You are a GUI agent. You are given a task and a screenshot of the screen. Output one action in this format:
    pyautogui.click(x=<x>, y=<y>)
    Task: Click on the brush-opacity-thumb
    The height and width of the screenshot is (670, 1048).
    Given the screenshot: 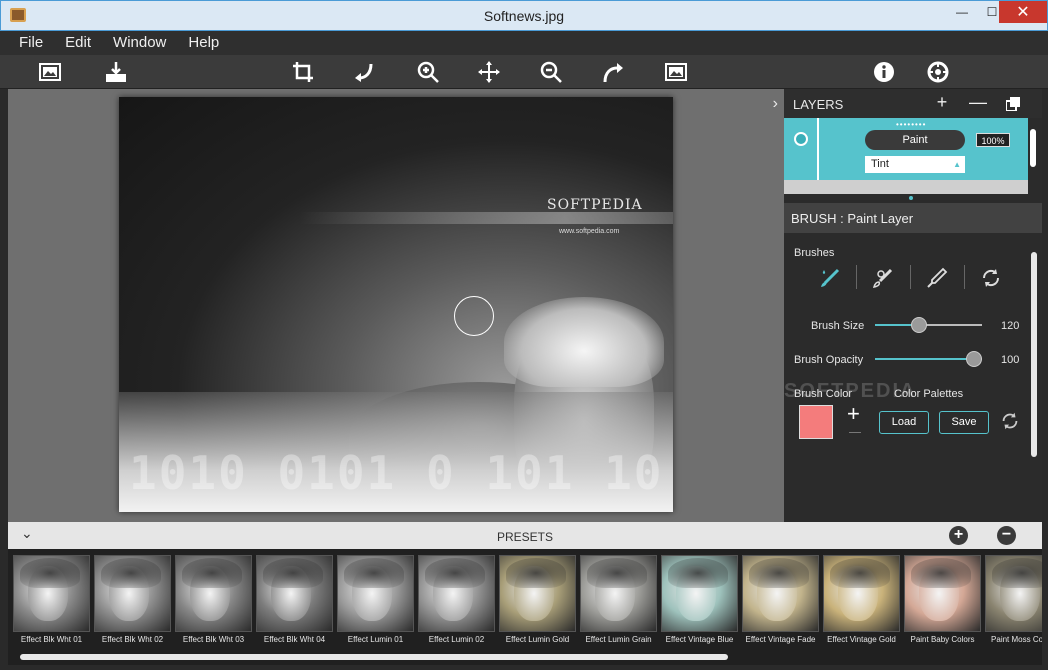 What is the action you would take?
    pyautogui.click(x=974, y=359)
    